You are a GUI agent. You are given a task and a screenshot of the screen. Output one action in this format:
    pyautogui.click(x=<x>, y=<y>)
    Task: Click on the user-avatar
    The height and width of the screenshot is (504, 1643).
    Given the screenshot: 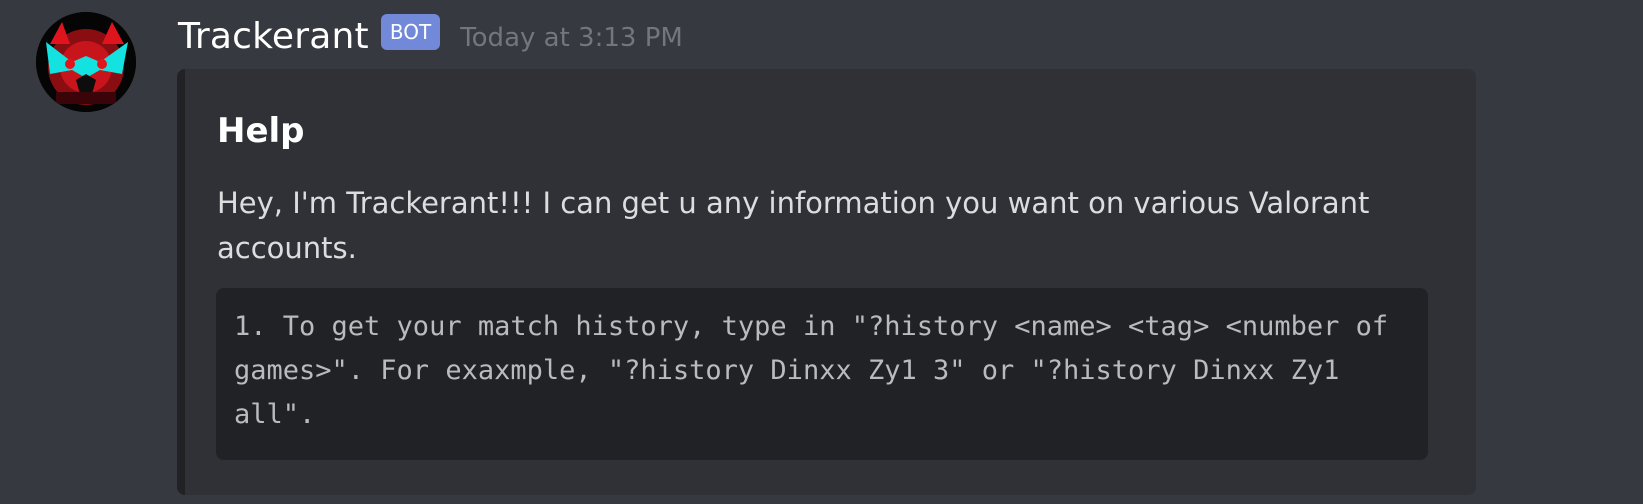 What is the action you would take?
    pyautogui.click(x=86, y=62)
    